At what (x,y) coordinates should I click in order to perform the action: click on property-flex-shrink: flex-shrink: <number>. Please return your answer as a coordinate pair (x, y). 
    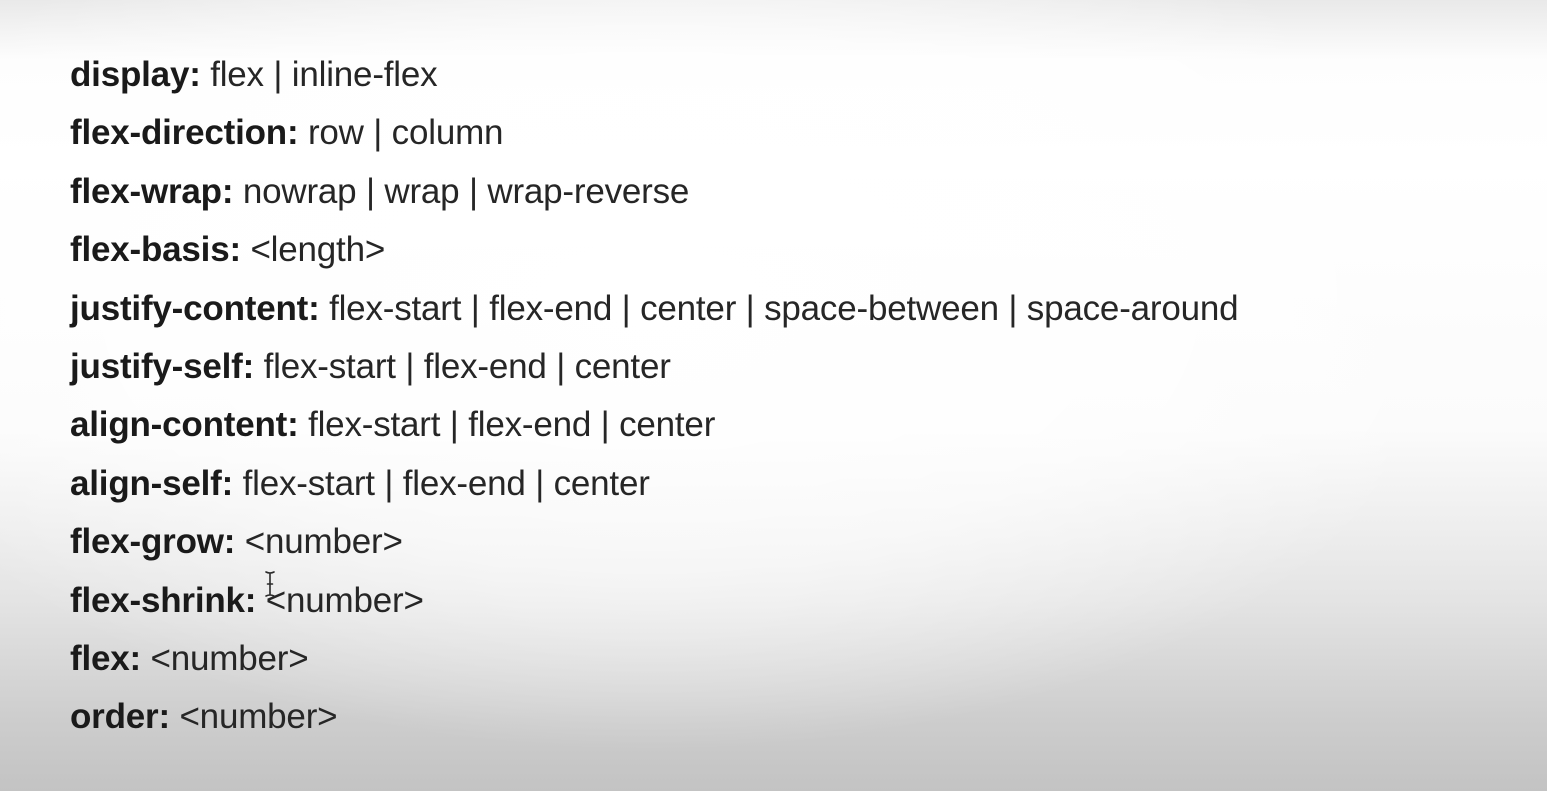
    Looking at the image, I should click on (654, 601).